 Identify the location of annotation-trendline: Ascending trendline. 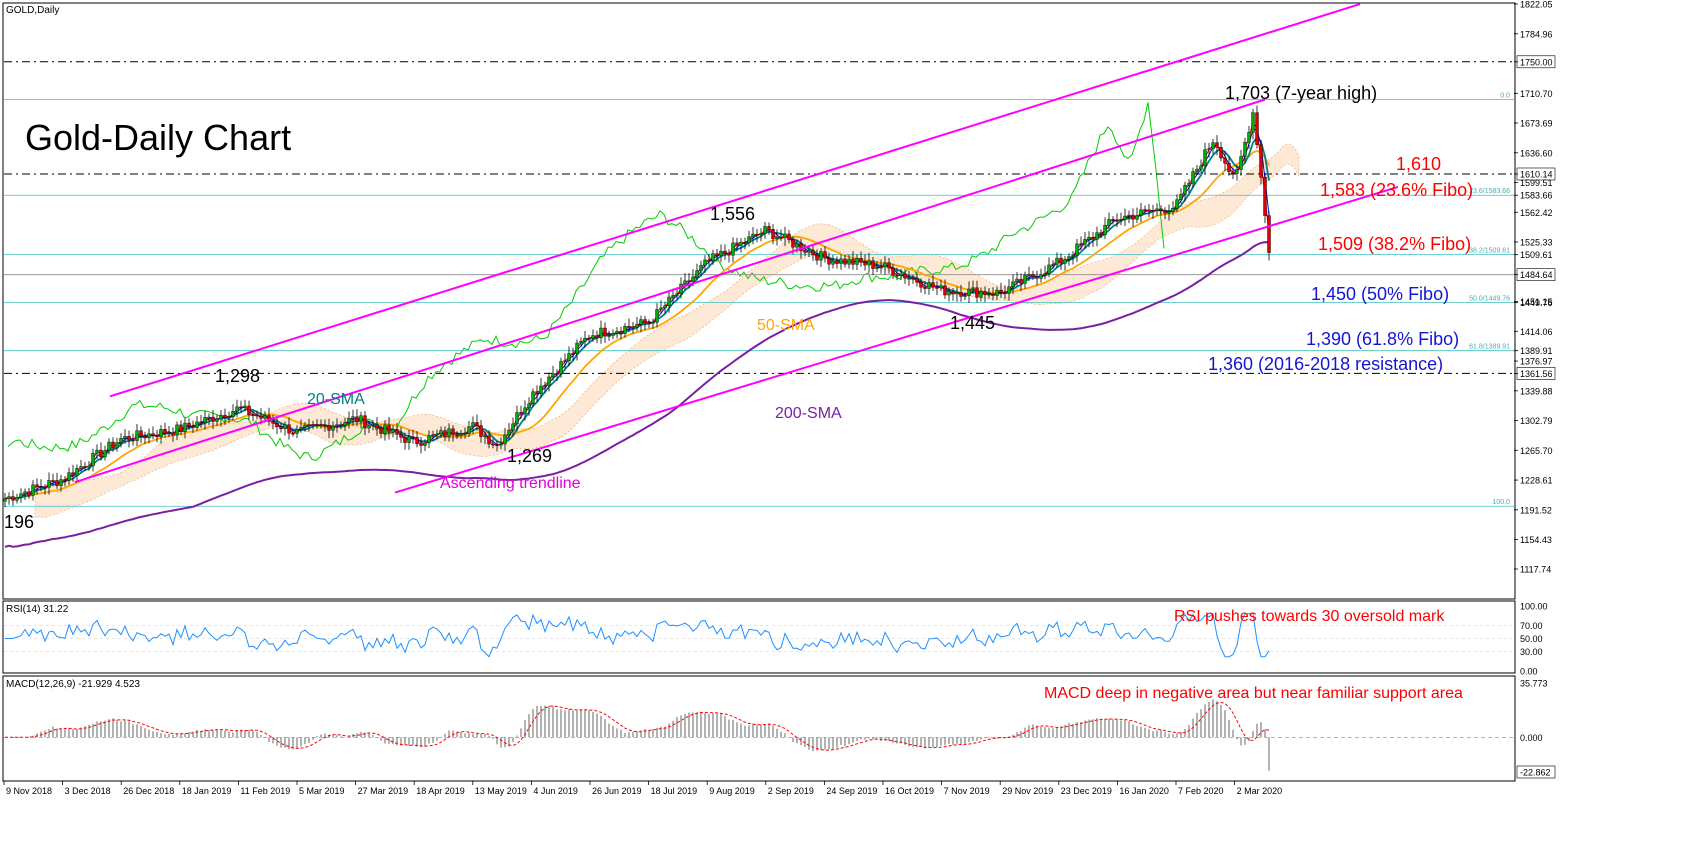
(510, 483).